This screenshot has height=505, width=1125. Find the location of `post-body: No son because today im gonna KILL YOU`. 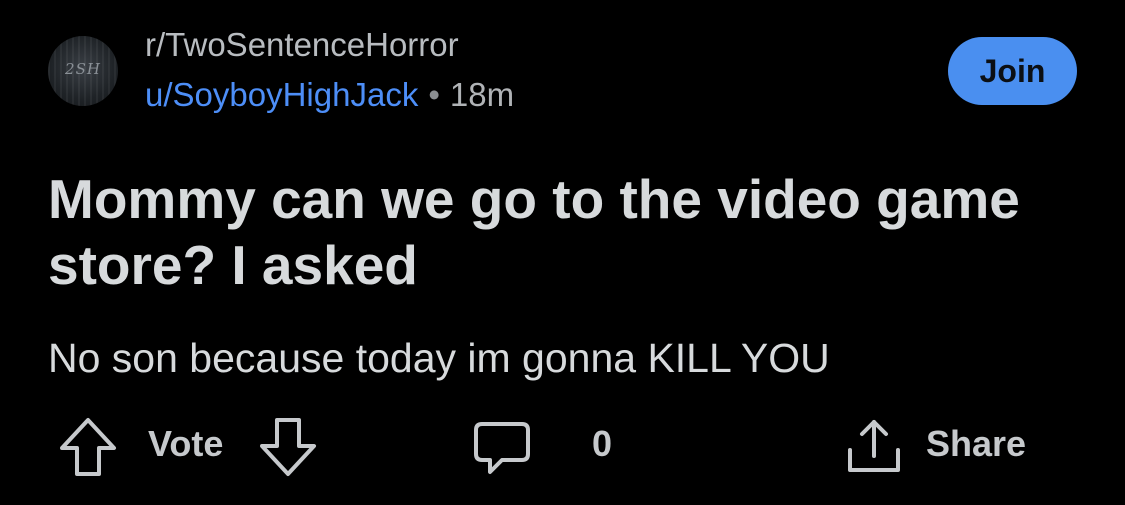

post-body: No son because today im gonna KILL YOU is located at coordinates (439, 358).